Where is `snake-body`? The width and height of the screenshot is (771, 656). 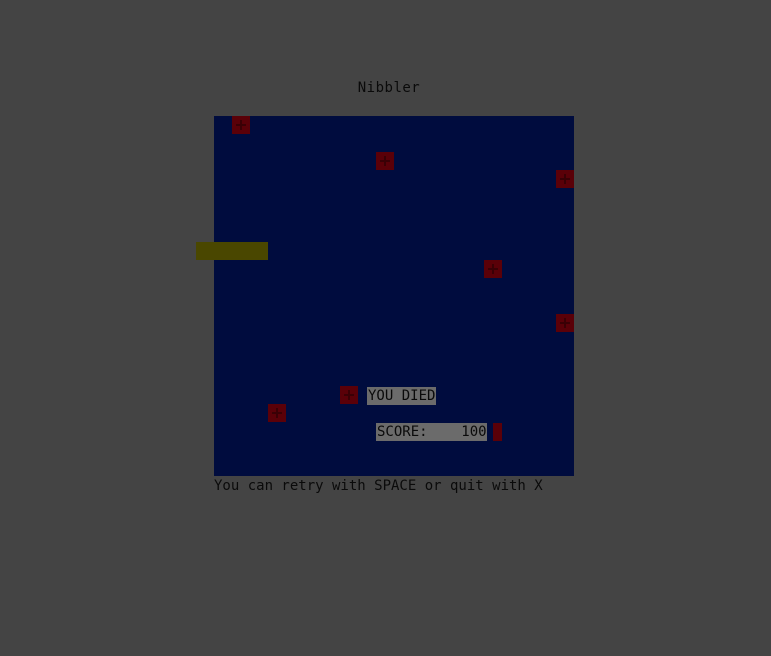 snake-body is located at coordinates (232, 251).